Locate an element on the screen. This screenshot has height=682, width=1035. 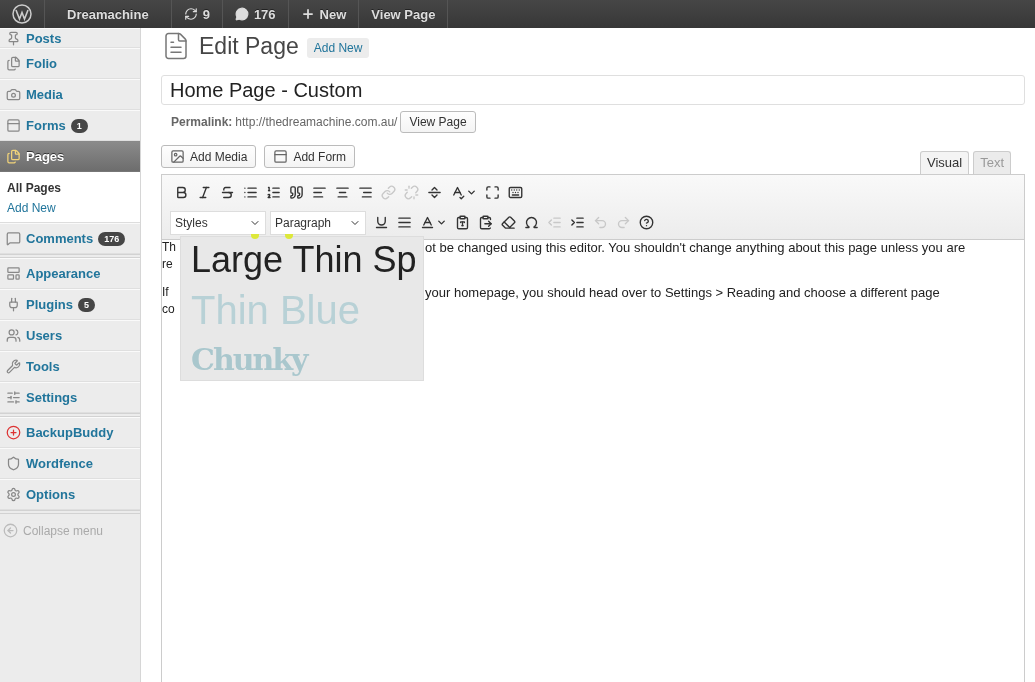
body-text: Th is located at coordinates (169, 247).